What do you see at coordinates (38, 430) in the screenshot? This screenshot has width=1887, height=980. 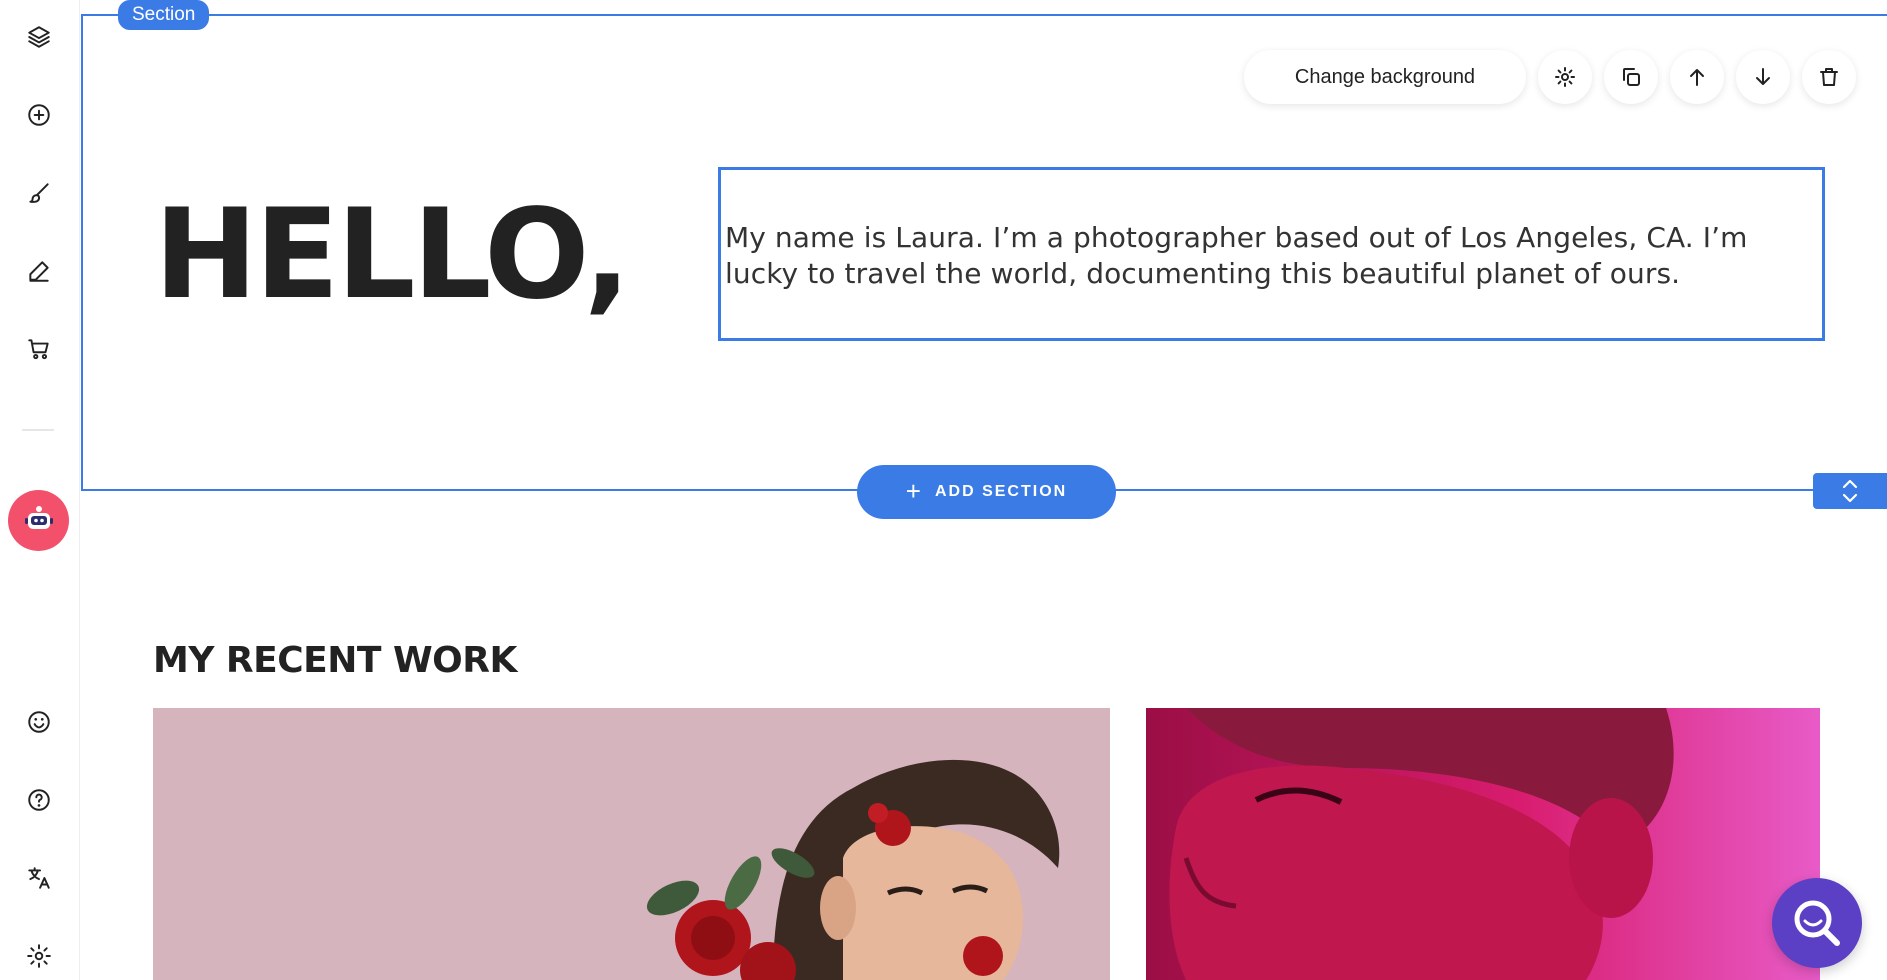 I see `sidebar-divider` at bounding box center [38, 430].